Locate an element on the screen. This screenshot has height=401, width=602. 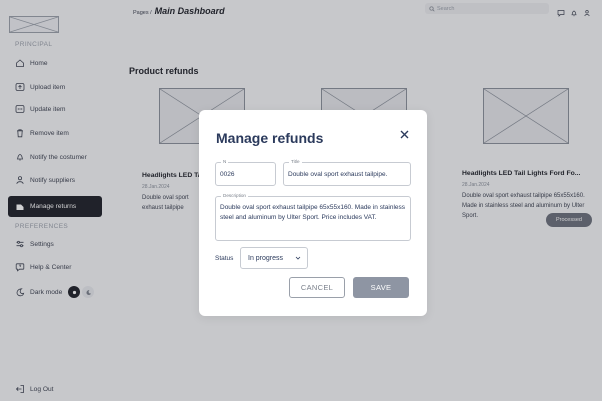
save-button: SAVE is located at coordinates (381, 287).